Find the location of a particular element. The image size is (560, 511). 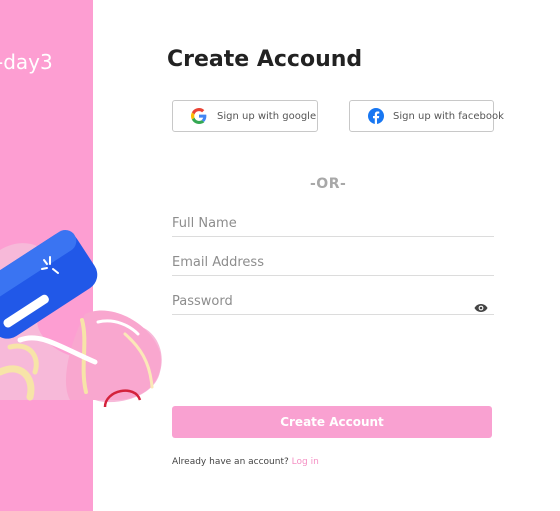

login-prompt: Already have an account? Log in is located at coordinates (245, 462).